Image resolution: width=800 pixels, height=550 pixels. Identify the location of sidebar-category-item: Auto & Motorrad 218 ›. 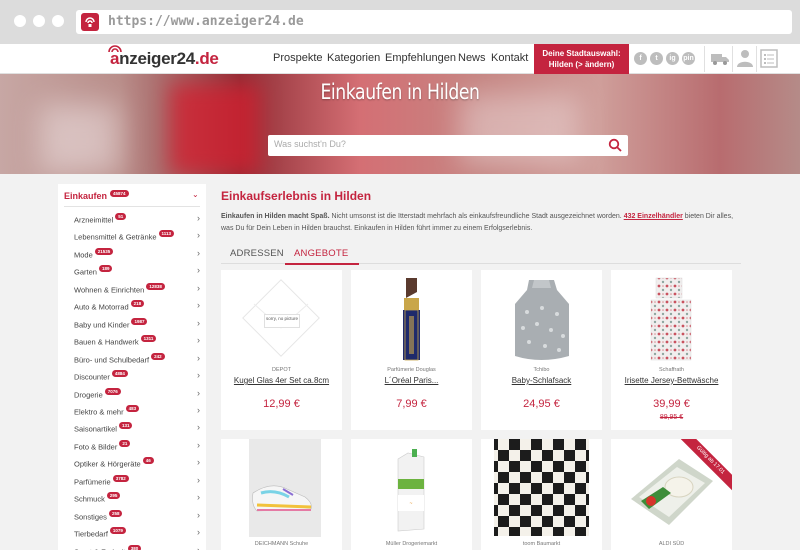
(137, 307).